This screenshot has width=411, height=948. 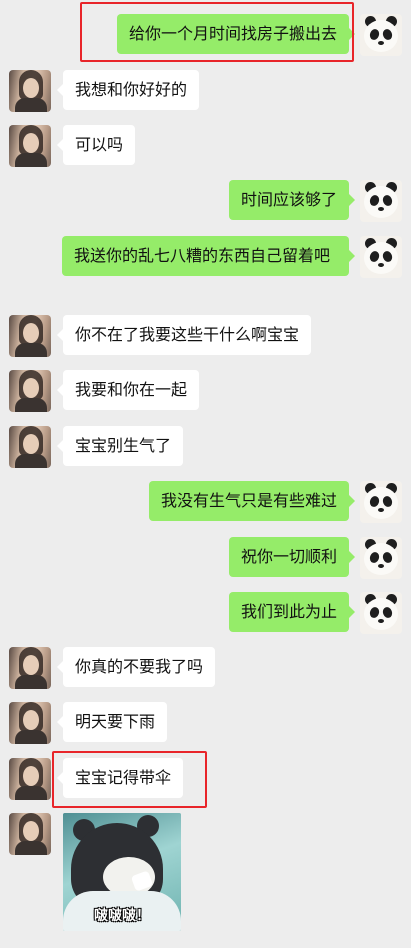 What do you see at coordinates (120, 446) in the screenshot?
I see `message-bubble-received: 宝宝别生气了` at bounding box center [120, 446].